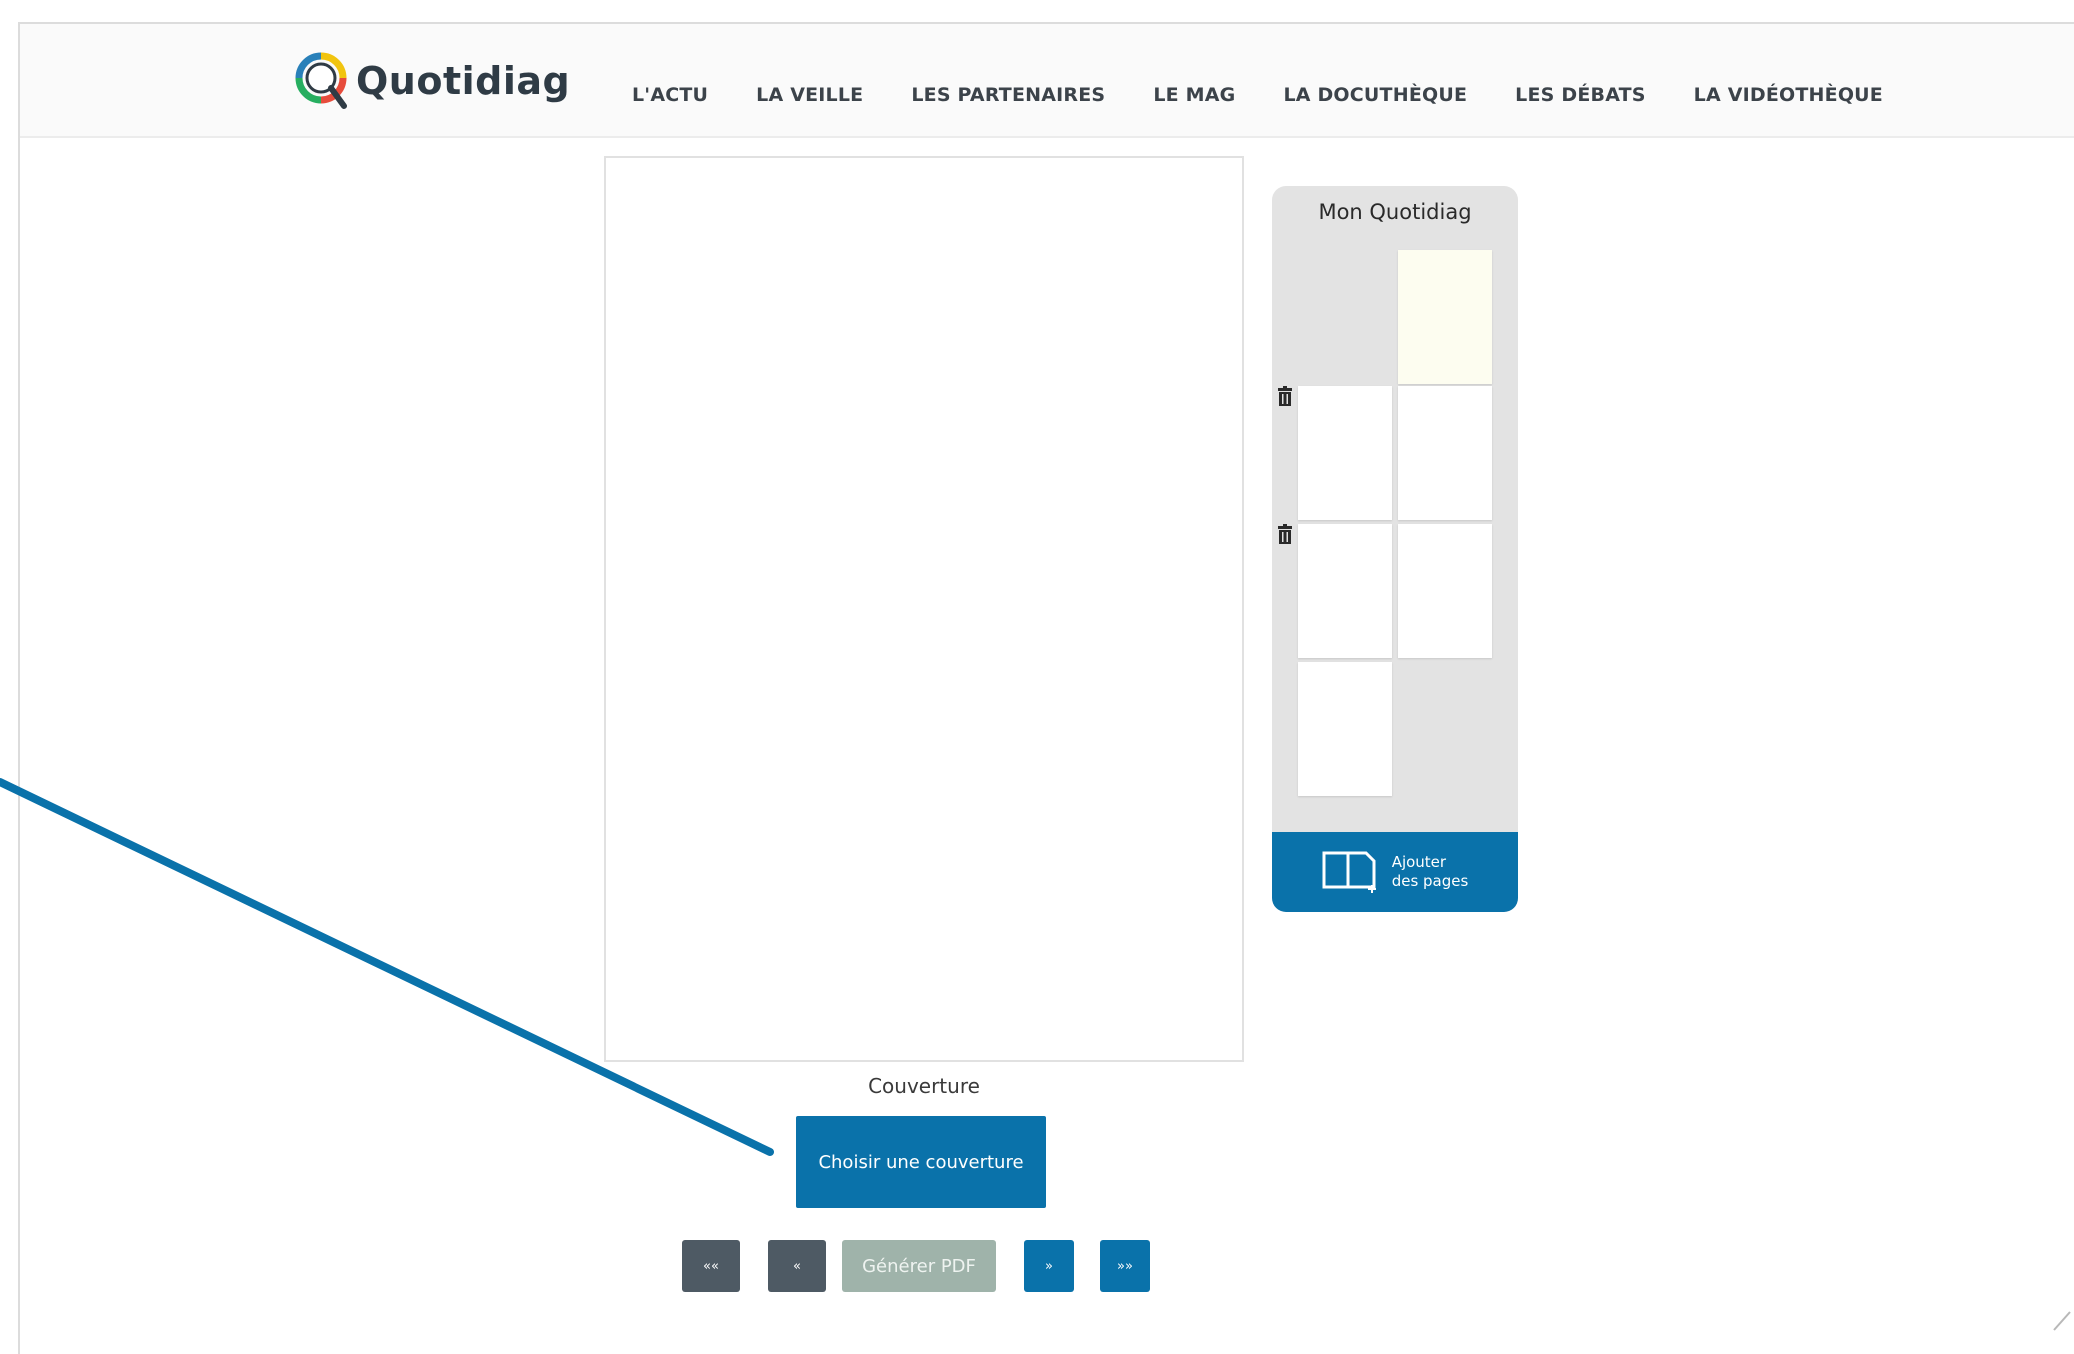  What do you see at coordinates (1350, 872) in the screenshot?
I see `book-add-icon` at bounding box center [1350, 872].